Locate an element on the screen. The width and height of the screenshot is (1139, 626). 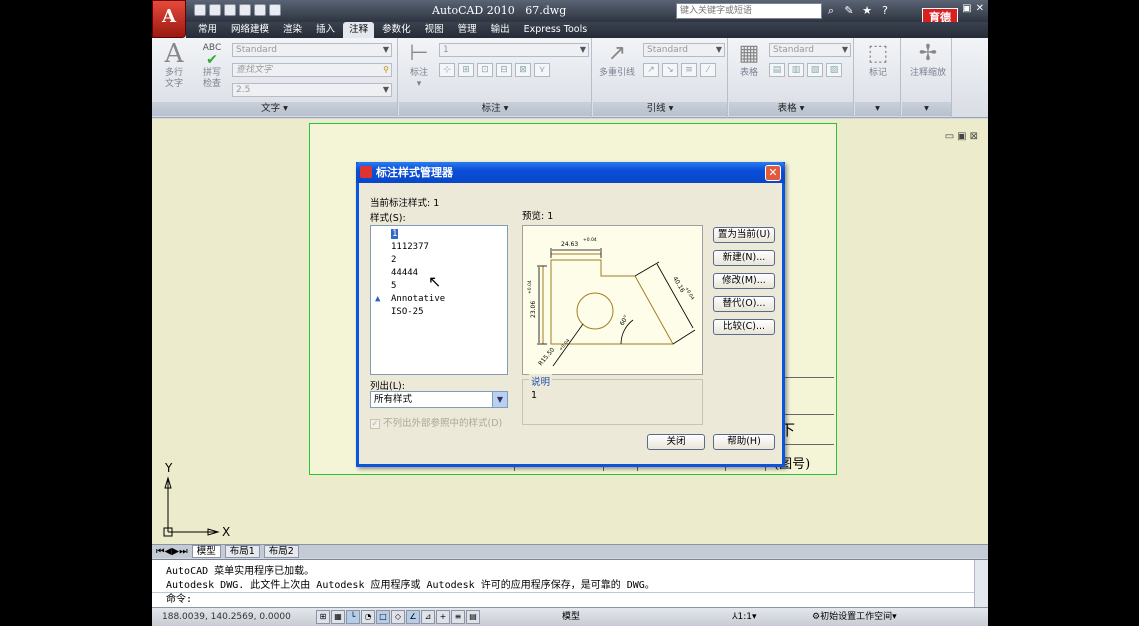
close-button: 关闭 is located at coordinates (676, 442).